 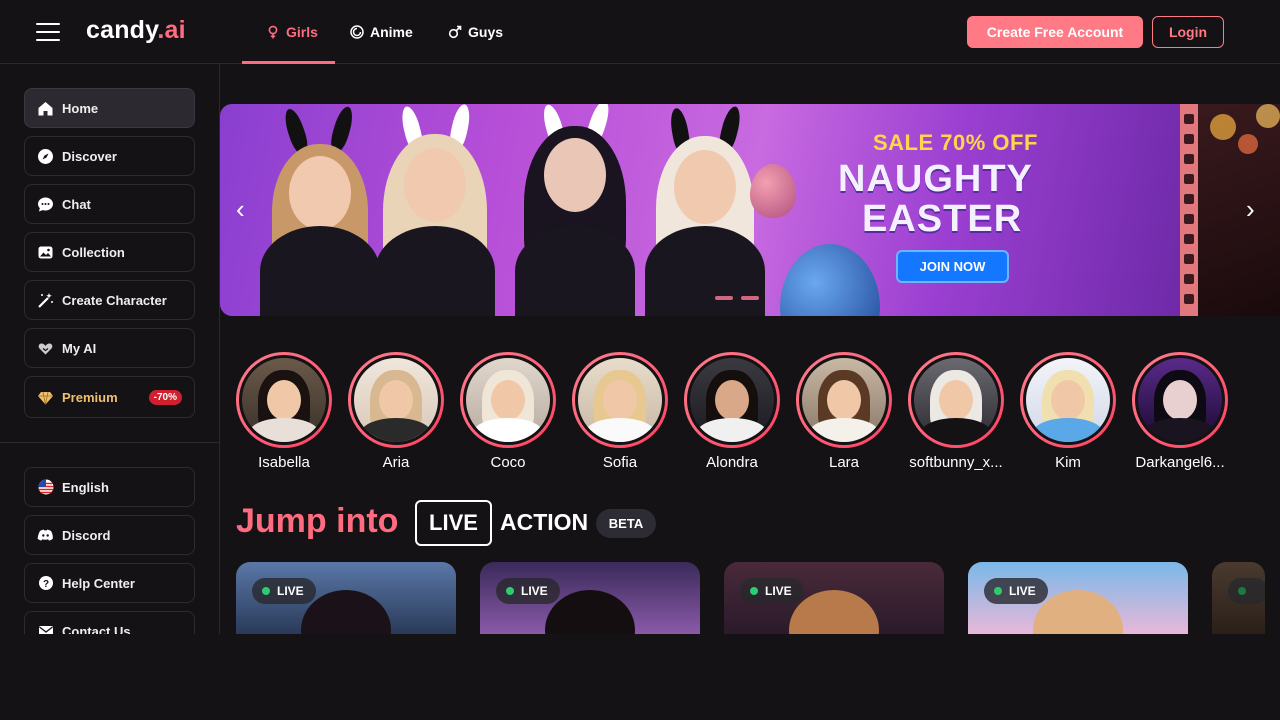 What do you see at coordinates (620, 411) in the screenshot?
I see `story-avatar: Sofia` at bounding box center [620, 411].